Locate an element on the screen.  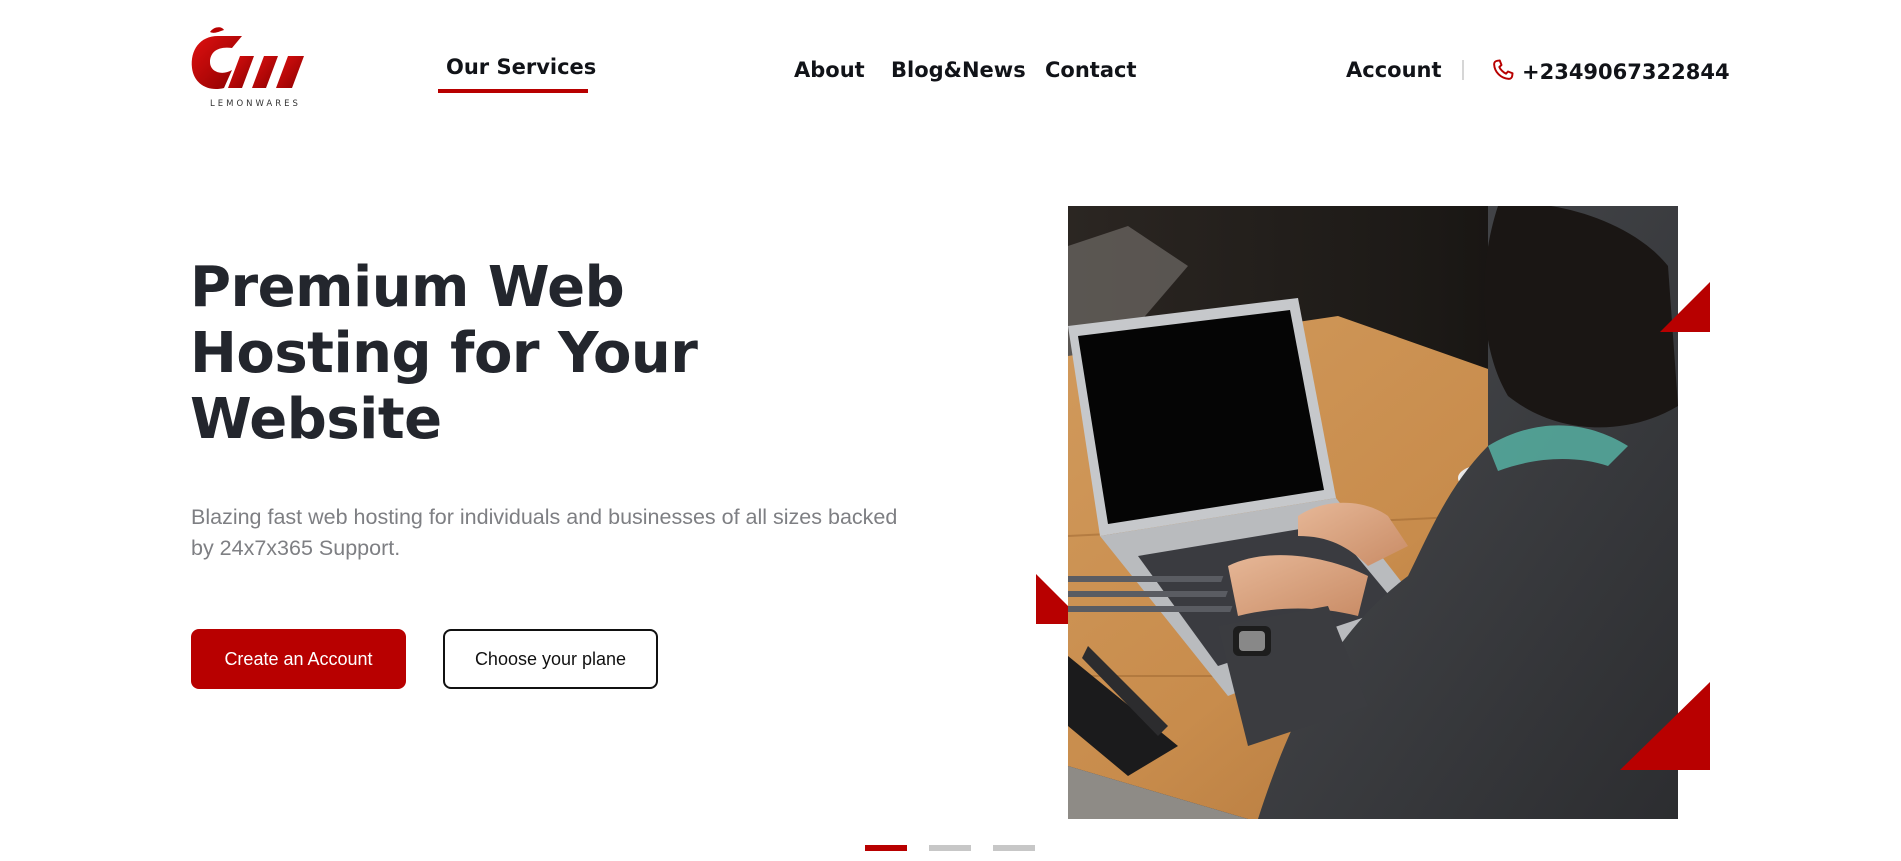
nav-about: About is located at coordinates (829, 70).